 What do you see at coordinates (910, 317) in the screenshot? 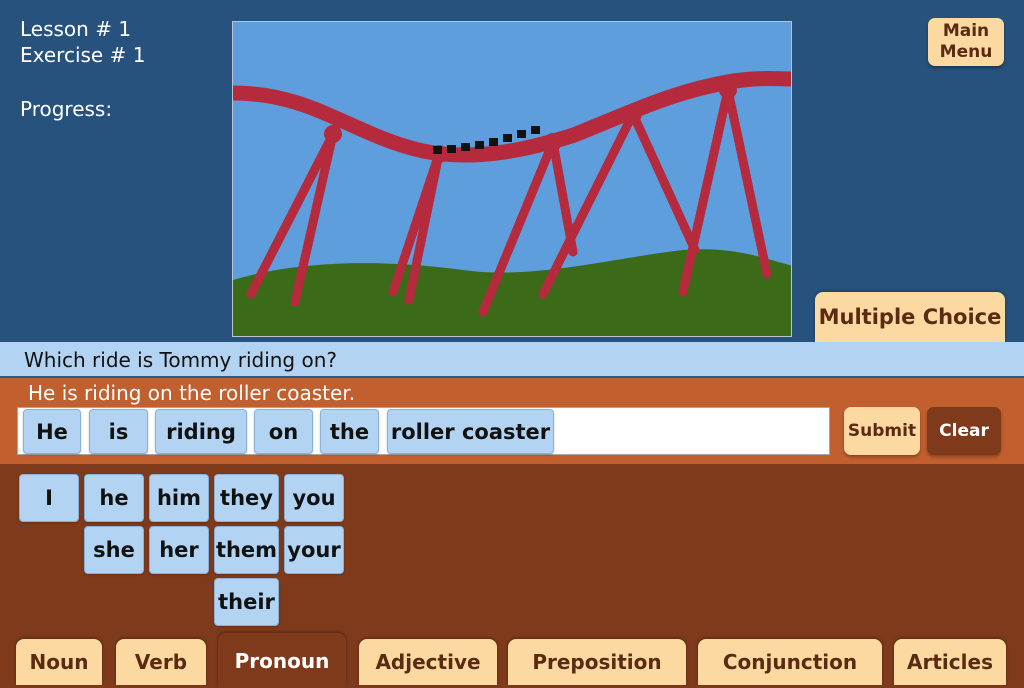
I see `multiple-choice-button: Multiple Choice` at bounding box center [910, 317].